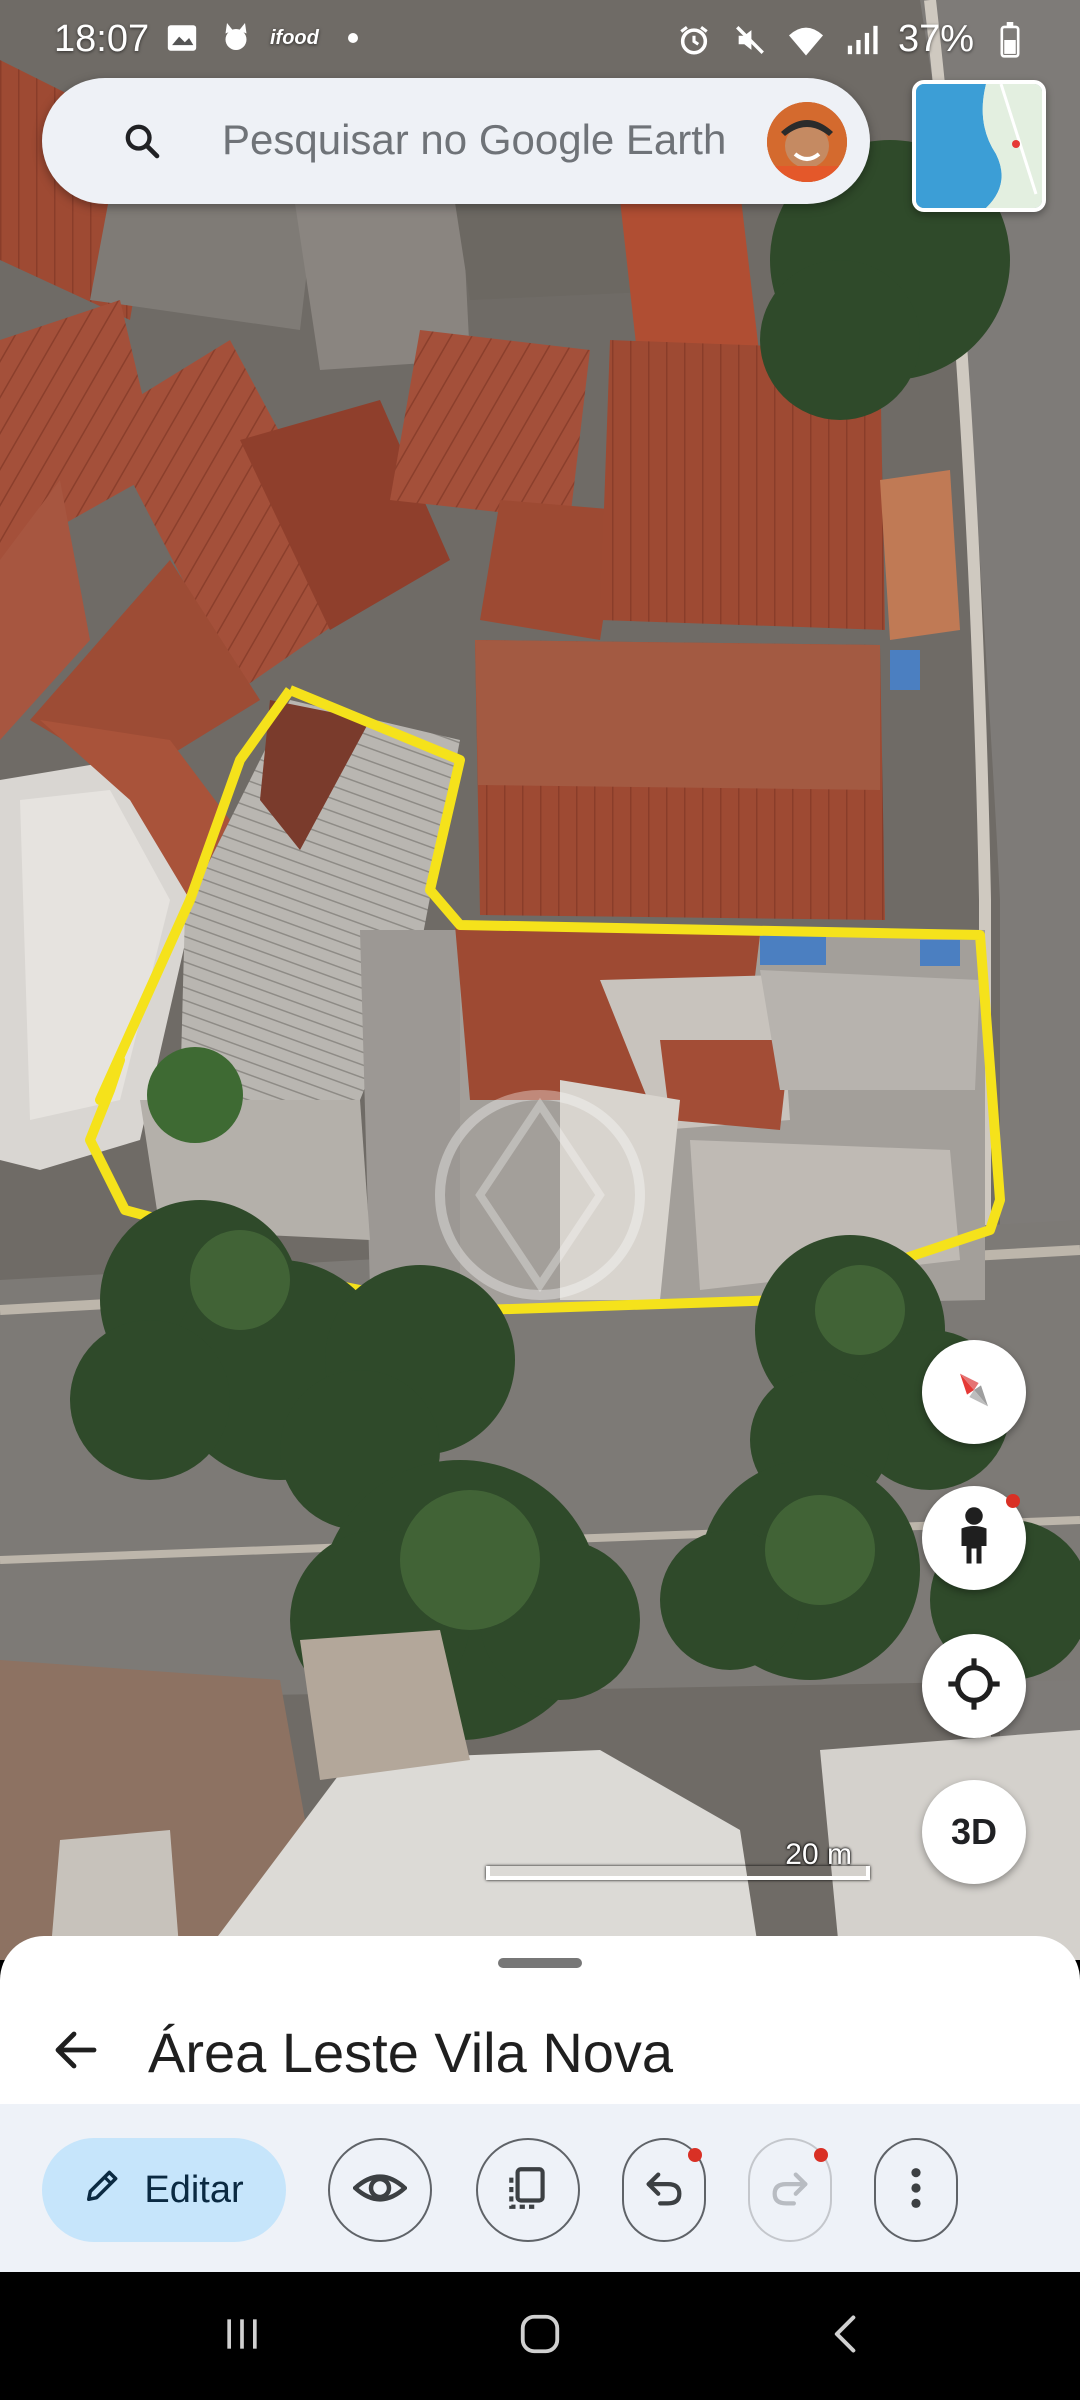  Describe the element at coordinates (102, 39) in the screenshot. I see `status-time: 18:07` at that location.